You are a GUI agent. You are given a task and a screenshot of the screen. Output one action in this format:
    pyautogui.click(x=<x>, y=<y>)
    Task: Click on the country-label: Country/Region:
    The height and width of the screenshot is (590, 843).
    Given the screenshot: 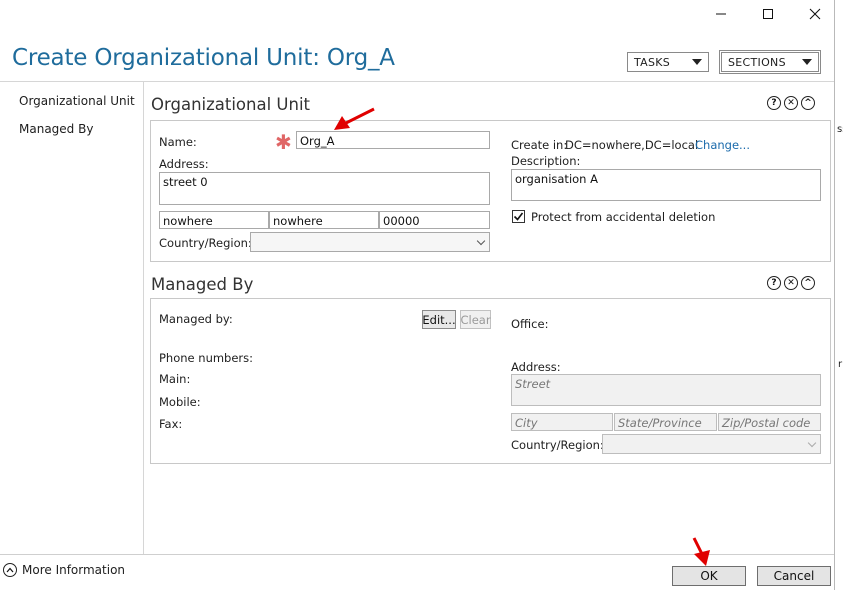 What is the action you would take?
    pyautogui.click(x=205, y=243)
    